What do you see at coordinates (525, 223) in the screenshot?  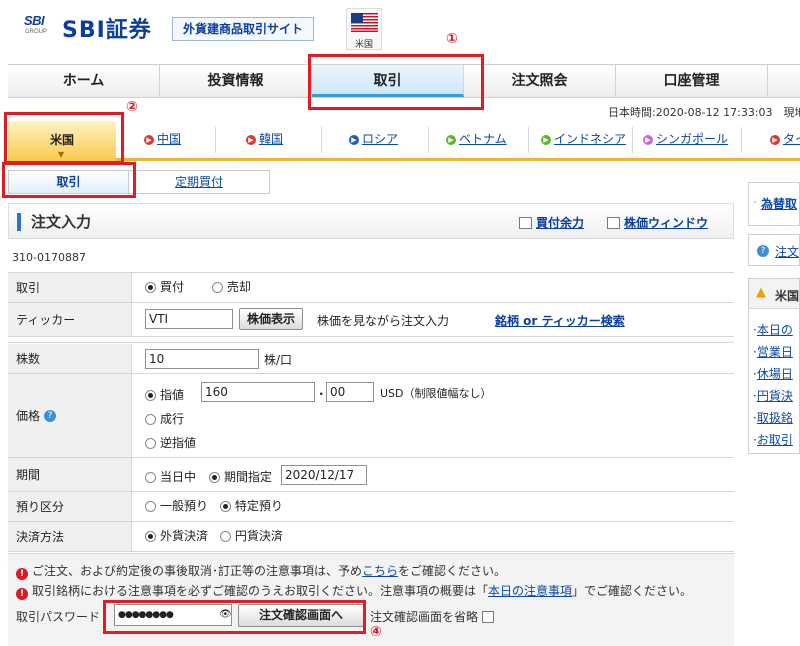 I see `calculator-icon` at bounding box center [525, 223].